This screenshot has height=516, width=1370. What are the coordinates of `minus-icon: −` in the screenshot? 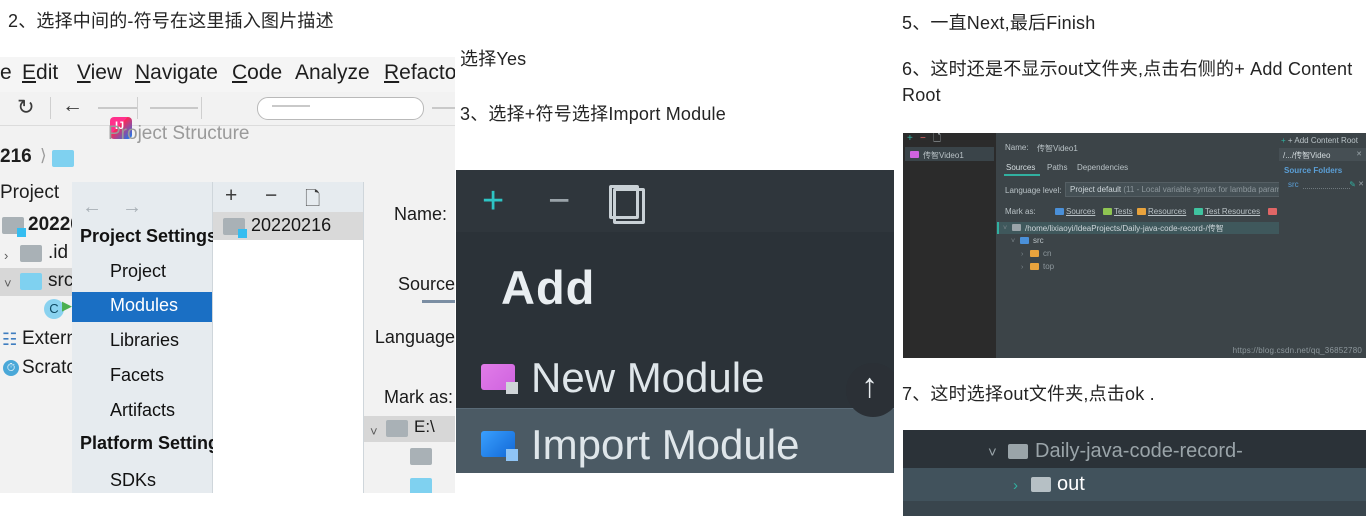 It's located at (559, 201).